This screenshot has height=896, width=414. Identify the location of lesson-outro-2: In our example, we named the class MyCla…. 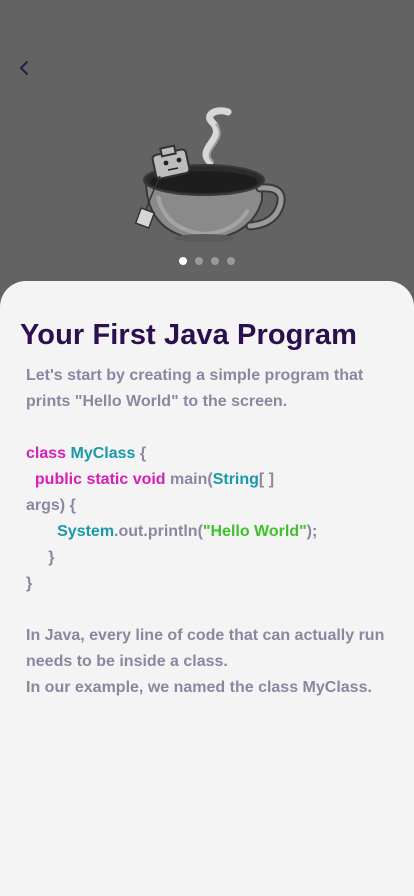
(199, 687).